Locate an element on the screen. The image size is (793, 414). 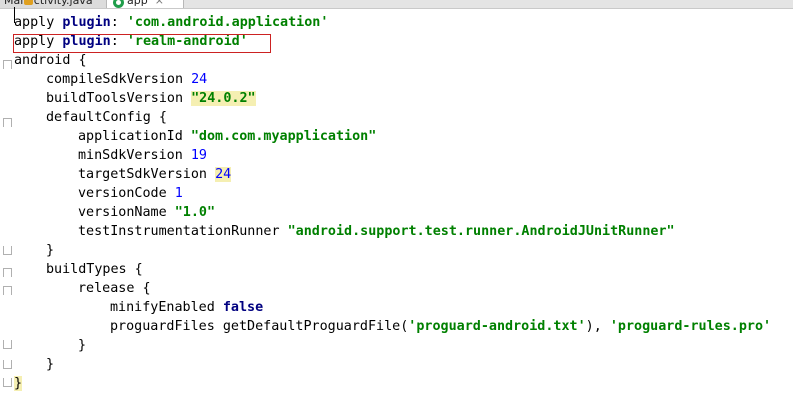
code-line: buildToolsVersion "24.0.2" is located at coordinates (151, 98).